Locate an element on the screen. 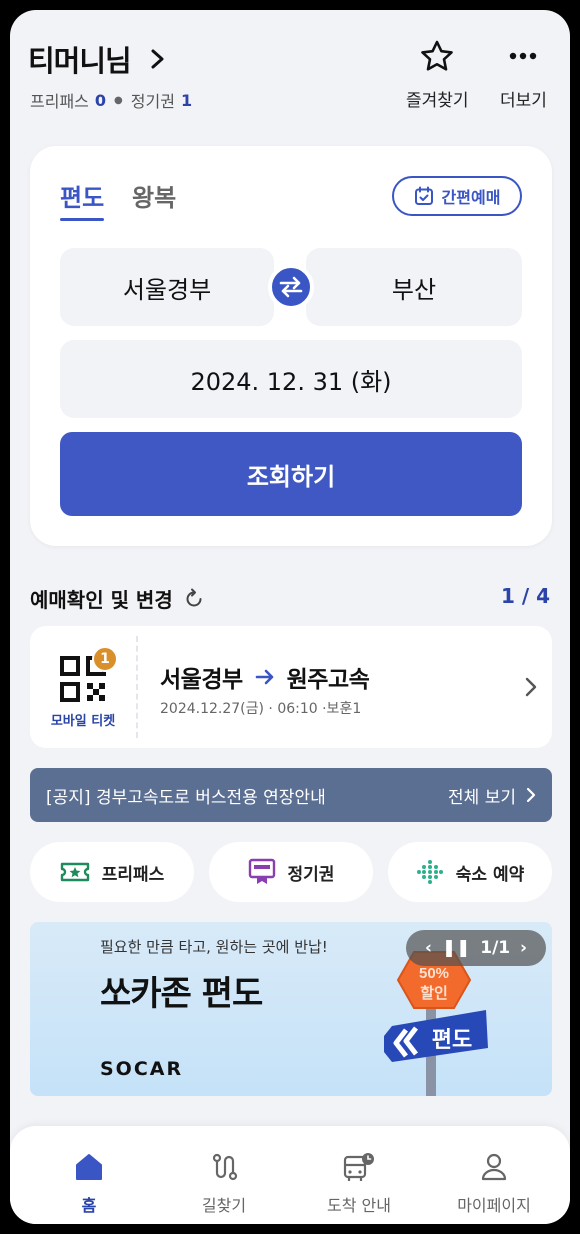 The image size is (580, 1234). nav-home-label: 홈 is located at coordinates (89, 1205).